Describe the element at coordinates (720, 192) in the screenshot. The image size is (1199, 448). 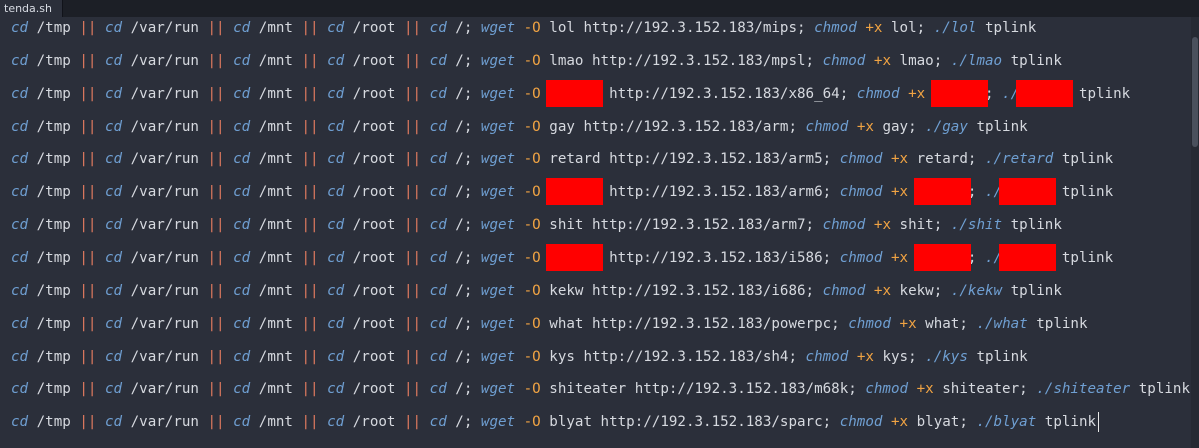
I see `token-url: http://192.3.152.183/arm6;` at that location.